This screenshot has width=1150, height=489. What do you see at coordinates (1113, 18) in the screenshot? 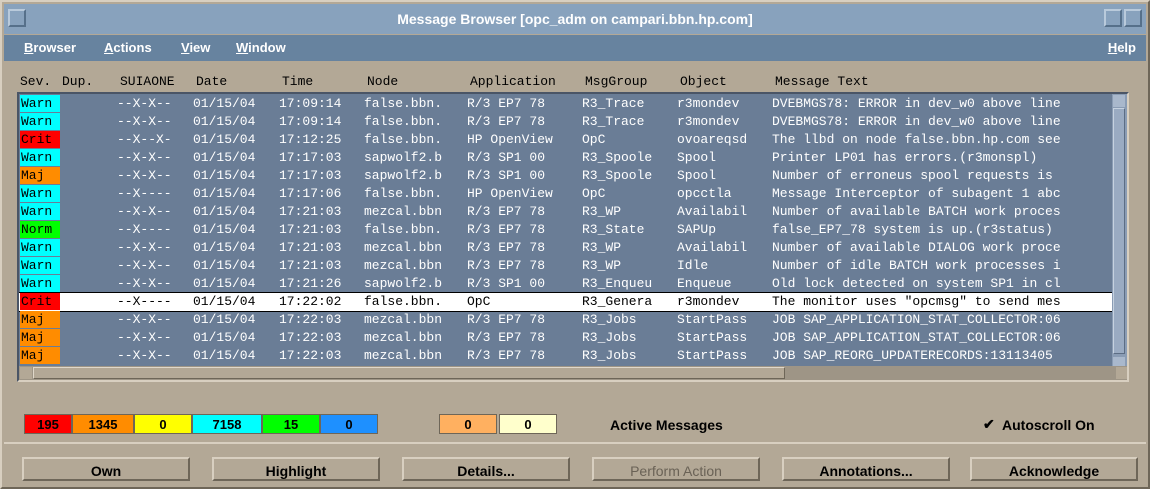
I see `minimize-button` at bounding box center [1113, 18].